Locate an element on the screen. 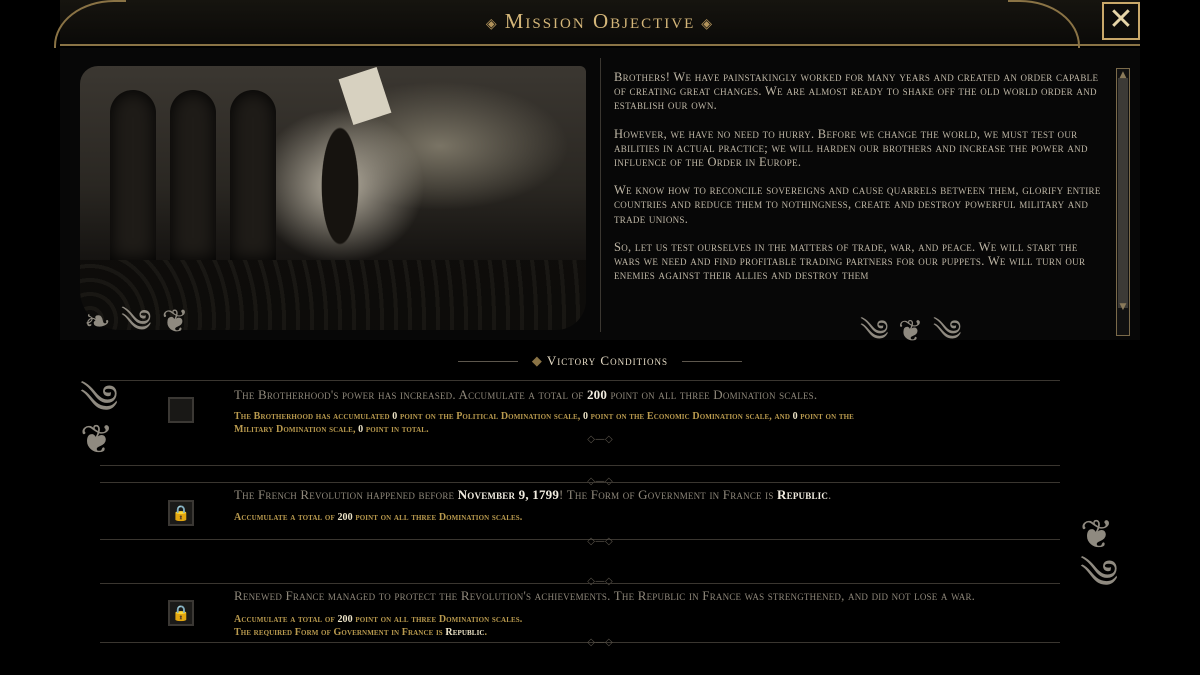 The image size is (1200, 675). flourish-right-icon: ༄ ❦ ༄ is located at coordinates (911, 331).